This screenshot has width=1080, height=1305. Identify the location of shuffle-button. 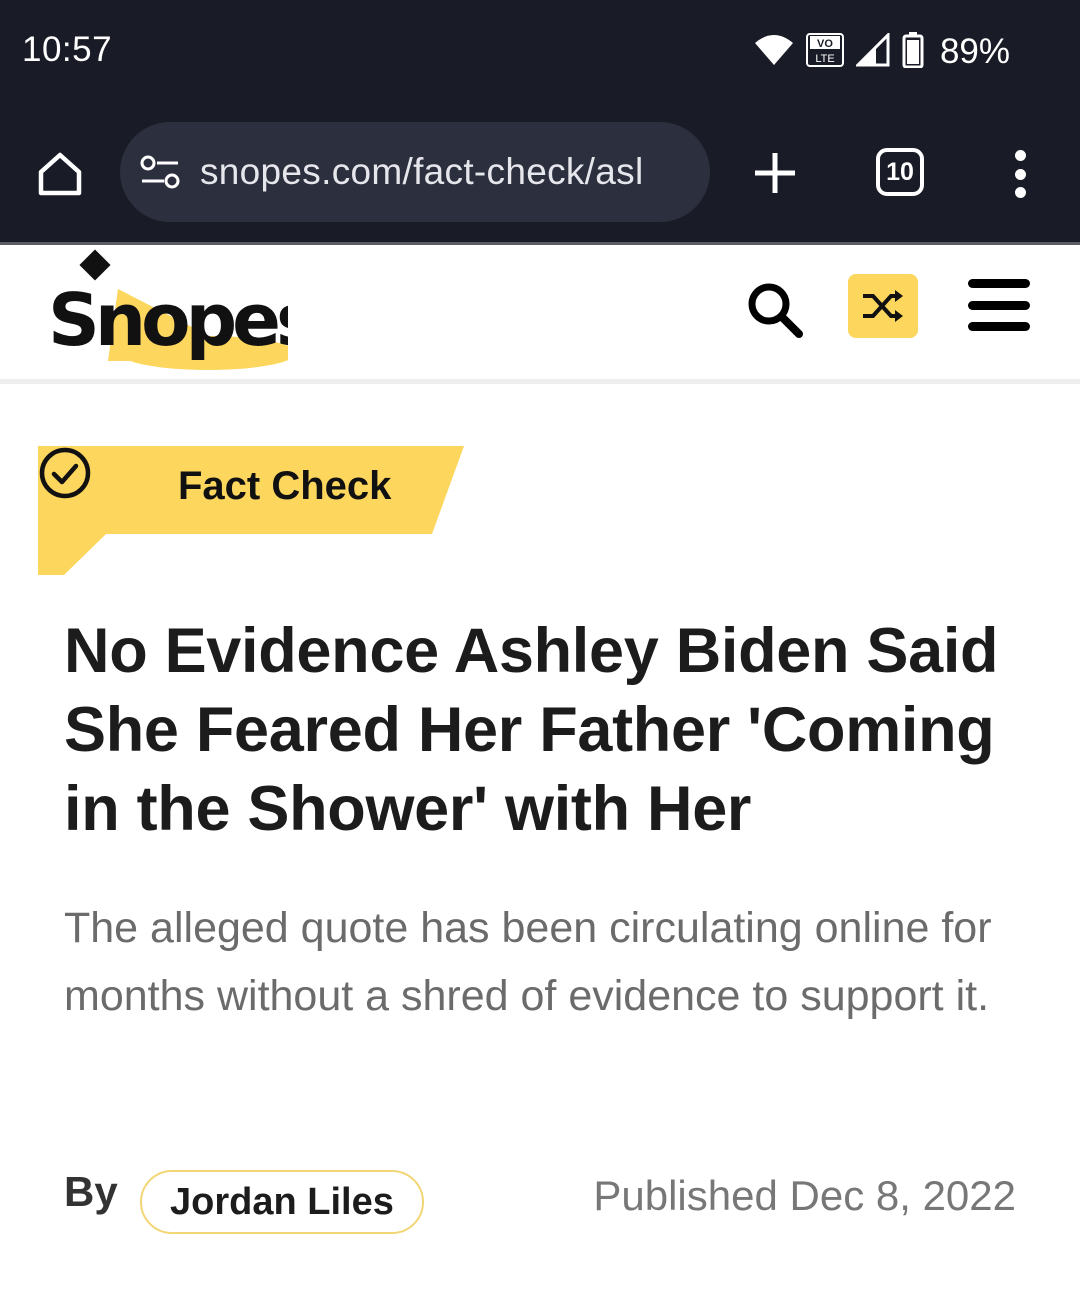
(883, 306).